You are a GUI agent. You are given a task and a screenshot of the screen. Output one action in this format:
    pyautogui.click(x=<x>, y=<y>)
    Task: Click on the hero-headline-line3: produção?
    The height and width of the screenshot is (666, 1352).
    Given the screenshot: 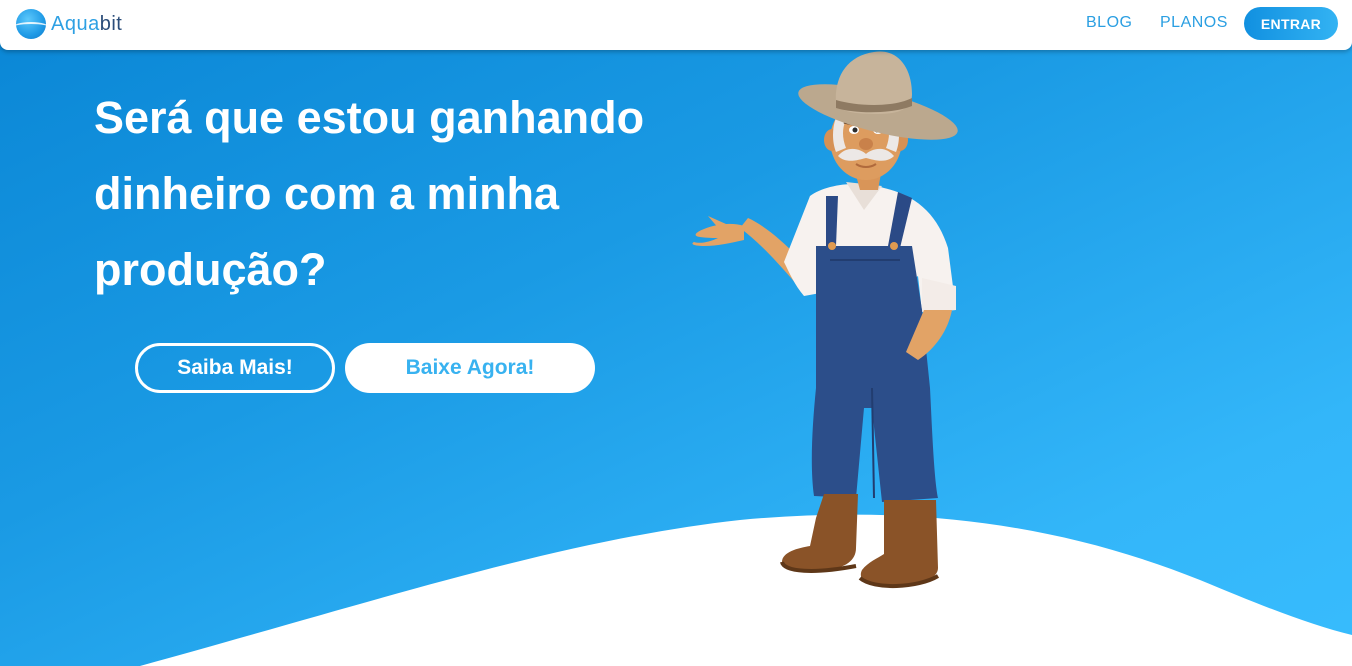 What is the action you would take?
    pyautogui.click(x=210, y=269)
    